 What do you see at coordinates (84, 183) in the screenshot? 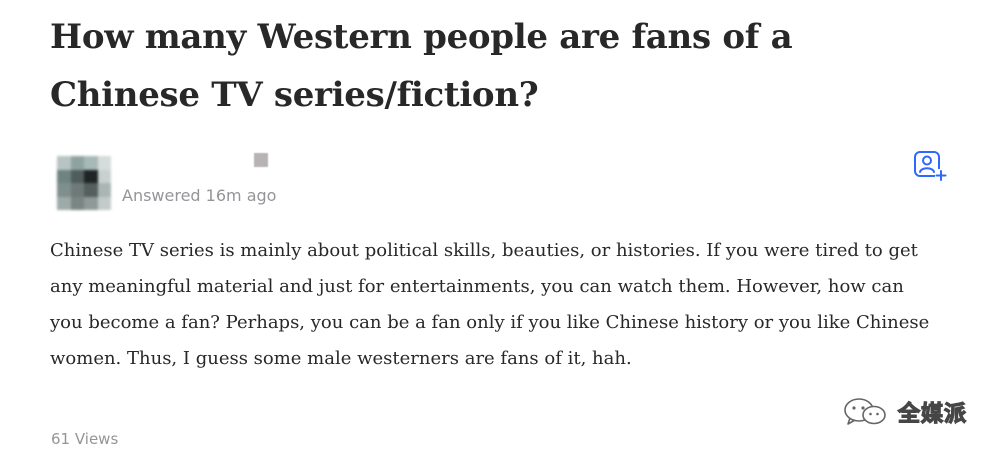
I see `avatar` at bounding box center [84, 183].